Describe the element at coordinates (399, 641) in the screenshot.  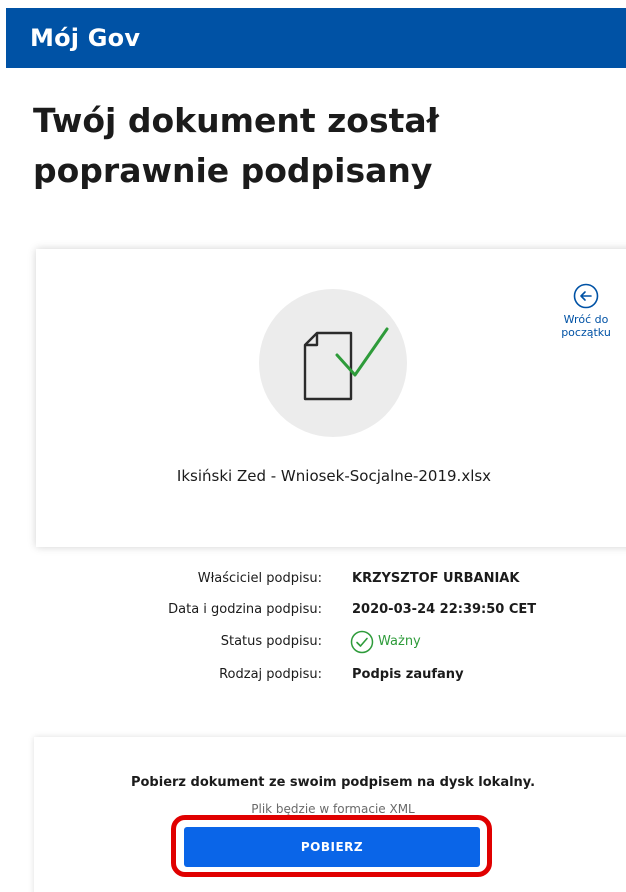
I see `status-value: Ważny` at that location.